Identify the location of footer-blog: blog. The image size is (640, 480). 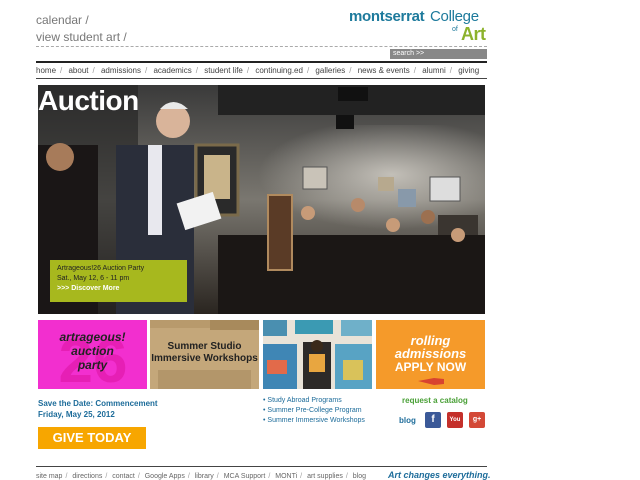
(359, 476).